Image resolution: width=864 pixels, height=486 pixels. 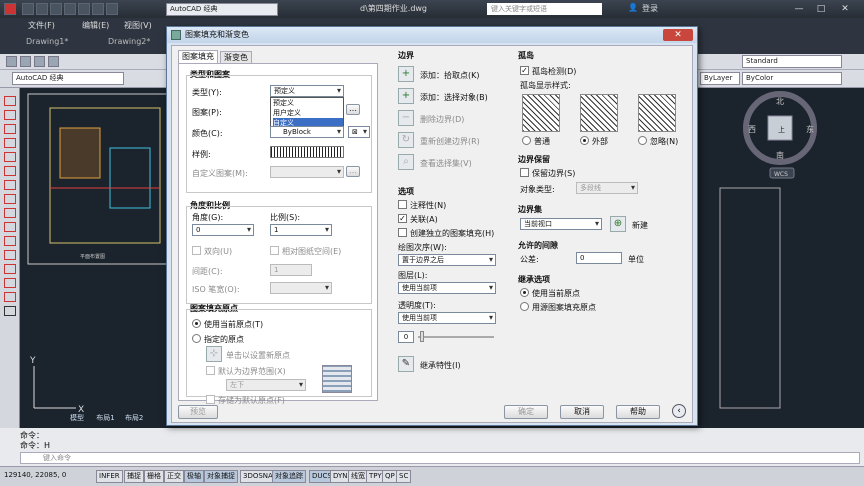 I want to click on add-pick-points-icon: +, so click(x=406, y=74).